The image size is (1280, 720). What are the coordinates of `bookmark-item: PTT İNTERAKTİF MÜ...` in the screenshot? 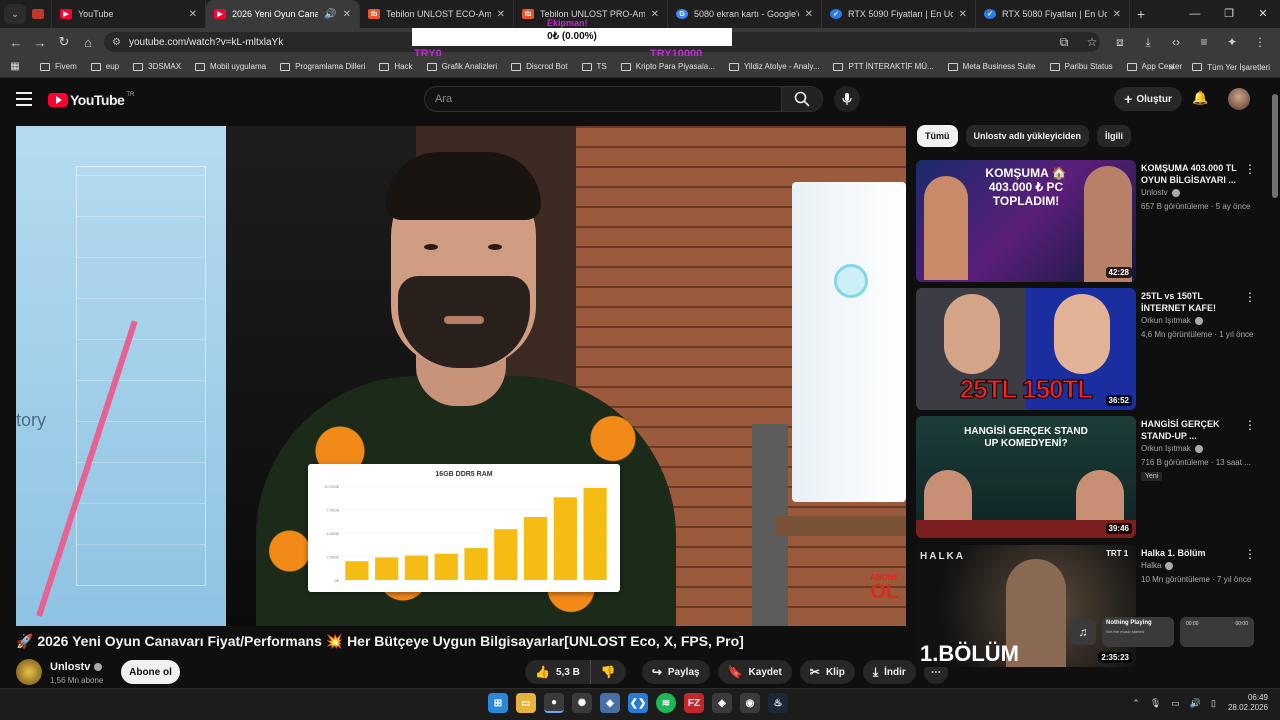 It's located at (883, 66).